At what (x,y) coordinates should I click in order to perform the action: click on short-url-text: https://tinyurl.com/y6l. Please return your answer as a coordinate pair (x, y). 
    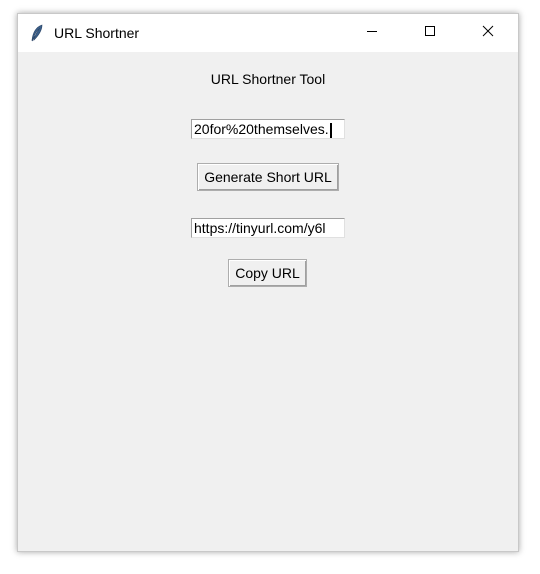
    Looking at the image, I should click on (260, 228).